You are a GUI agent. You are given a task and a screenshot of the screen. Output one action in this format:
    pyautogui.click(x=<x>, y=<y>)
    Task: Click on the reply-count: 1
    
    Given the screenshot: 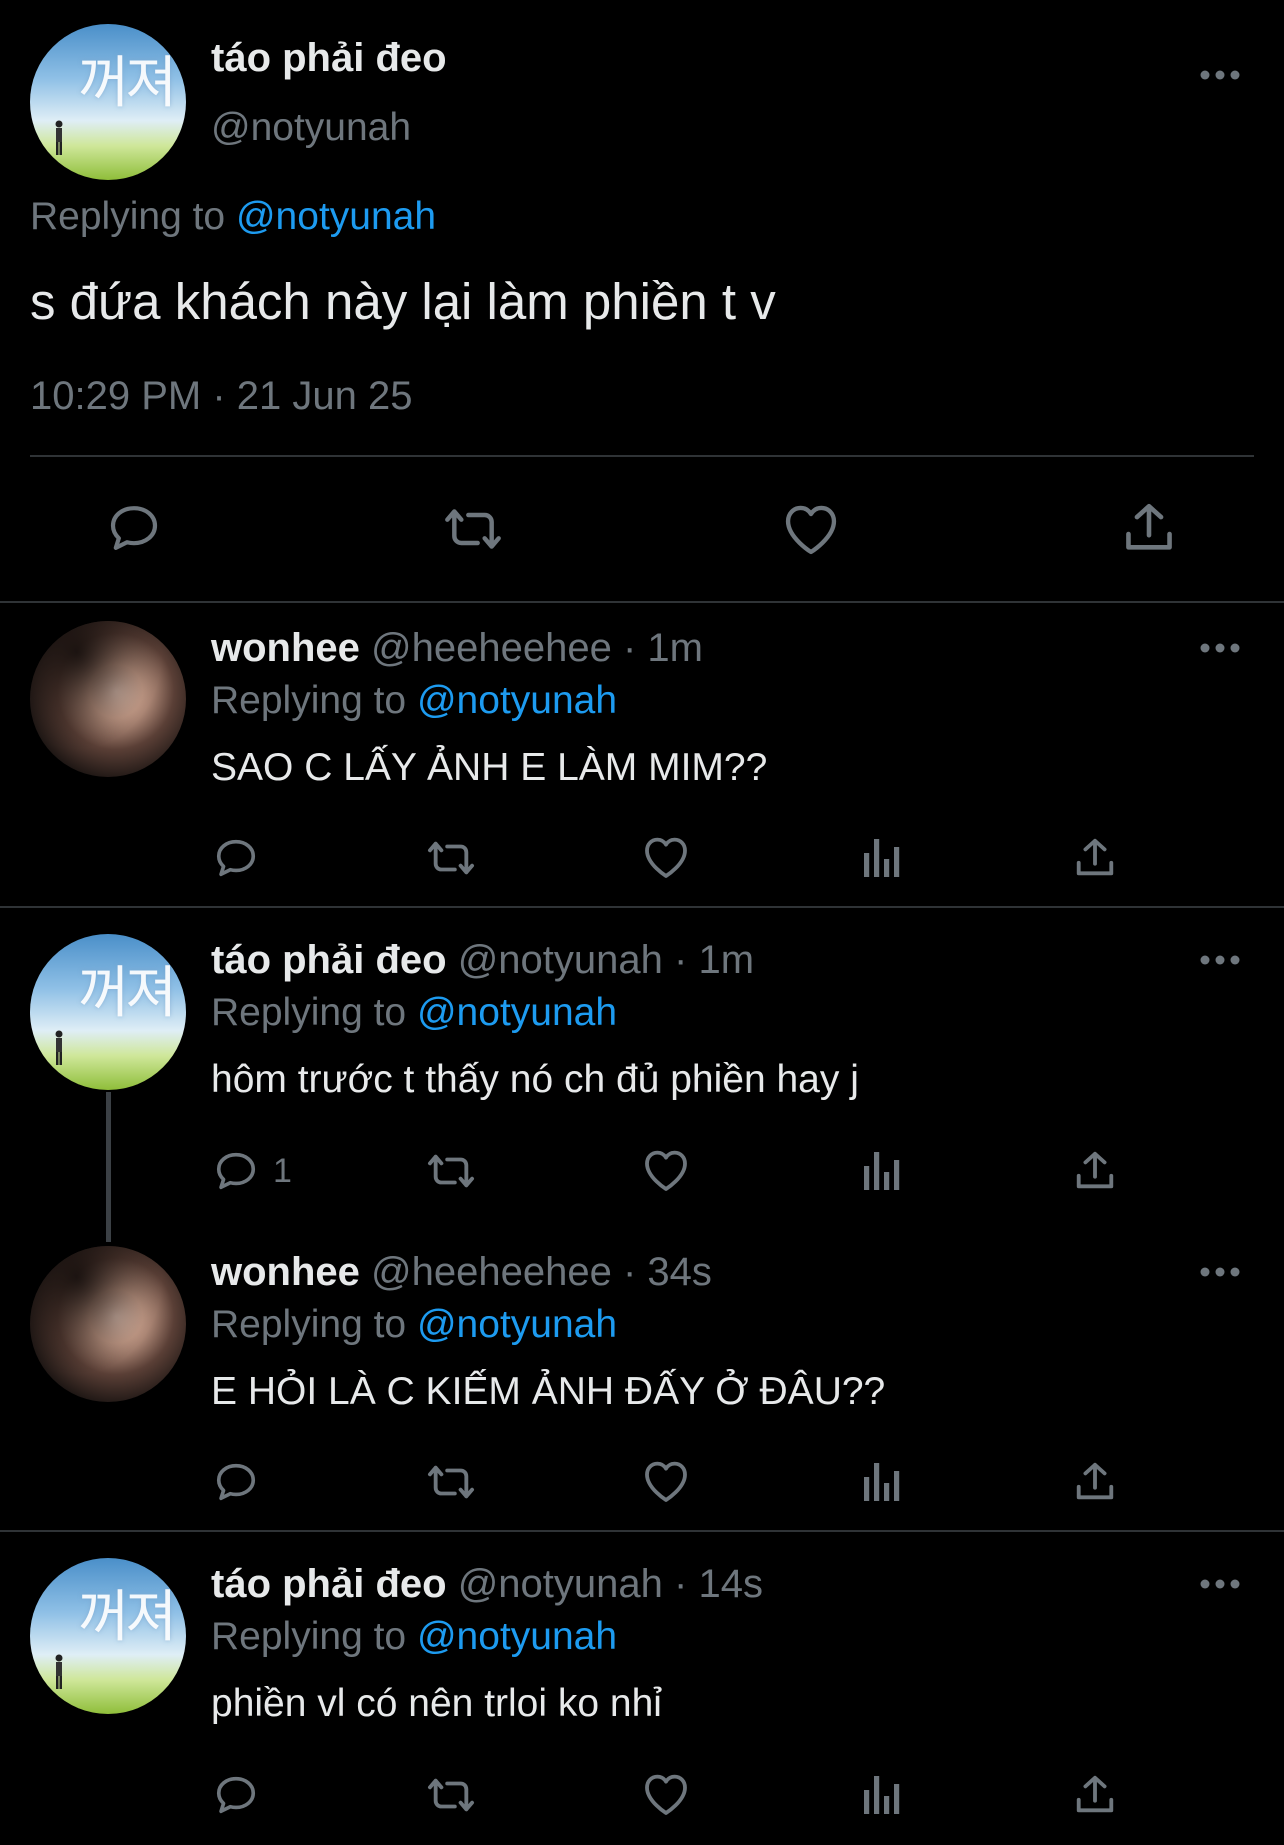 What is the action you would take?
    pyautogui.click(x=282, y=1171)
    